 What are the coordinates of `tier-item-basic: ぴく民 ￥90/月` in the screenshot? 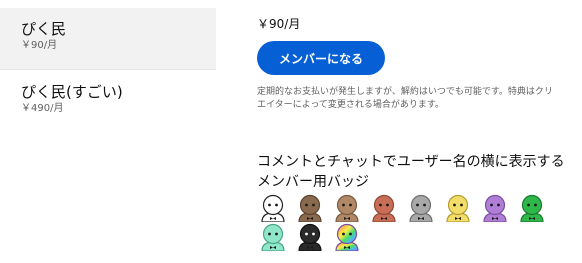 It's located at (108, 38).